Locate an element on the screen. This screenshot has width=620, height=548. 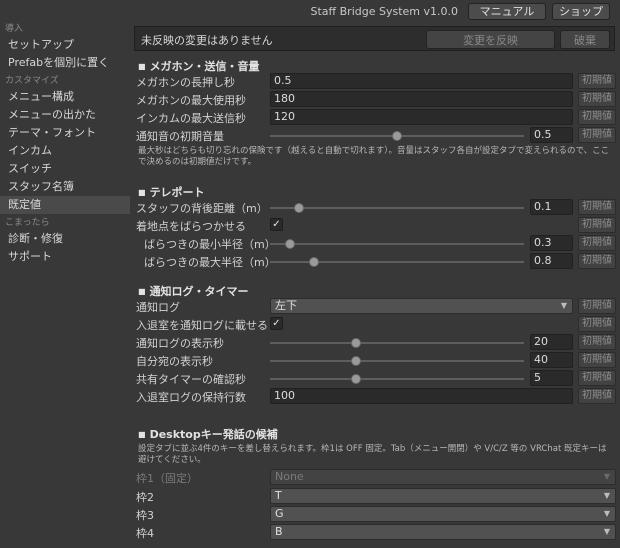
sidebar-item-menu-appearance: メニューの出かた is located at coordinates (65, 115).